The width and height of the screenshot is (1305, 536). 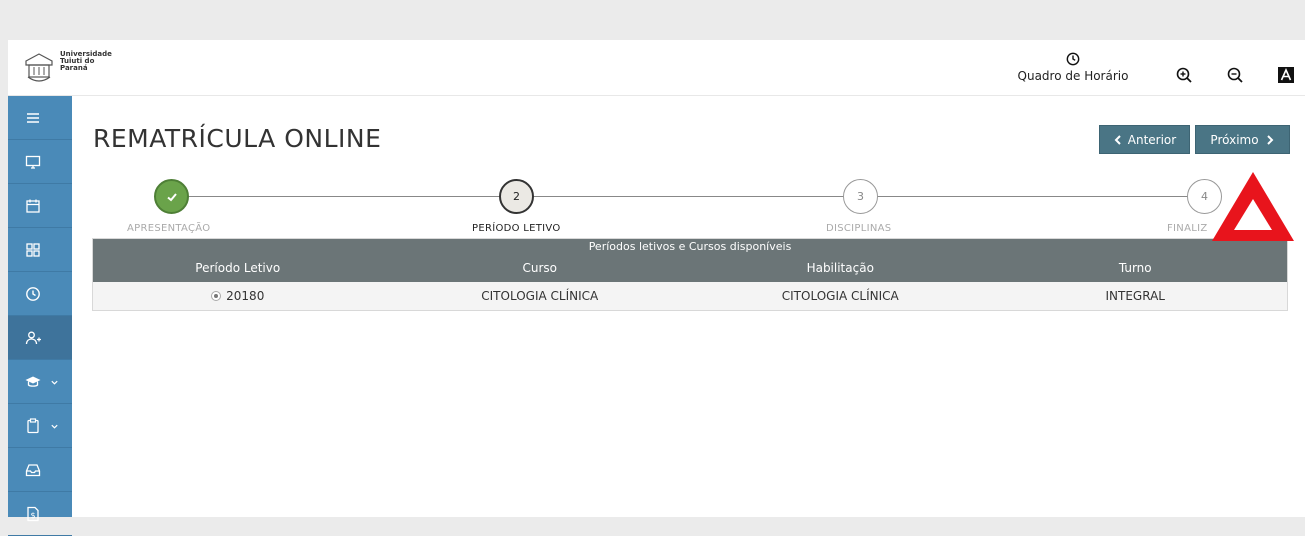 I want to click on next-label: Próximo, so click(x=1234, y=139).